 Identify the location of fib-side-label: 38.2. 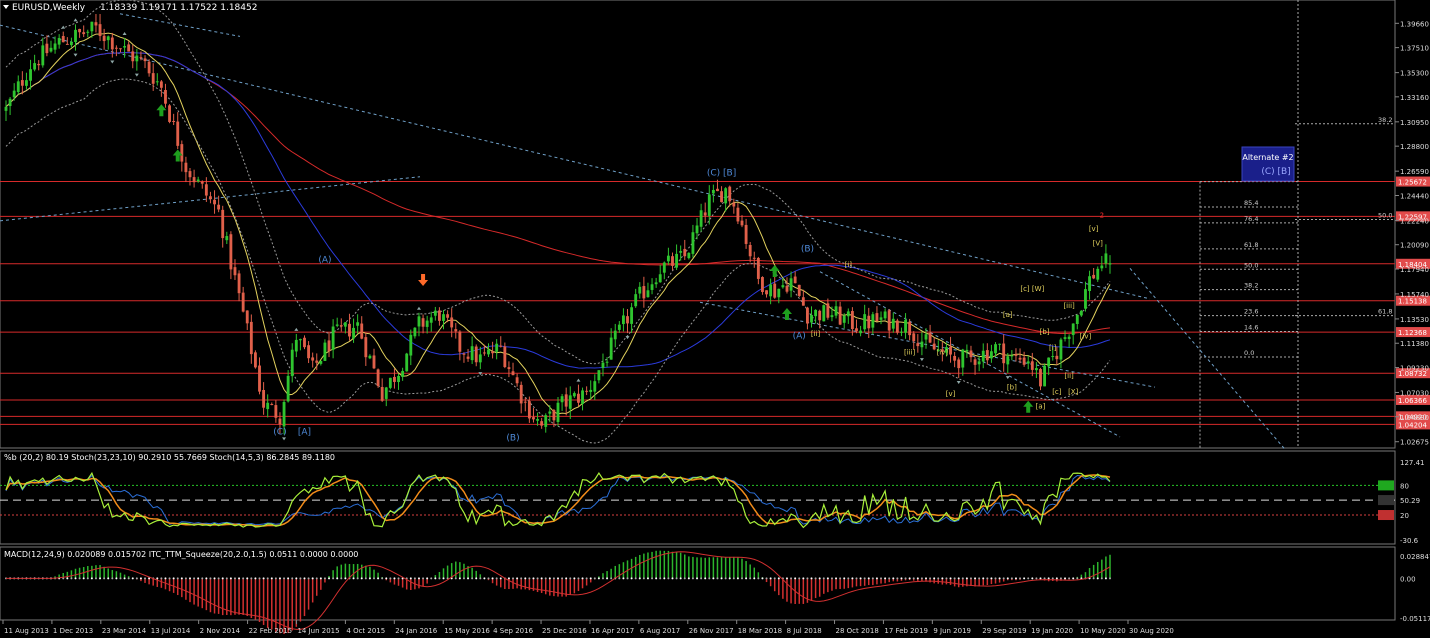
(1385, 120).